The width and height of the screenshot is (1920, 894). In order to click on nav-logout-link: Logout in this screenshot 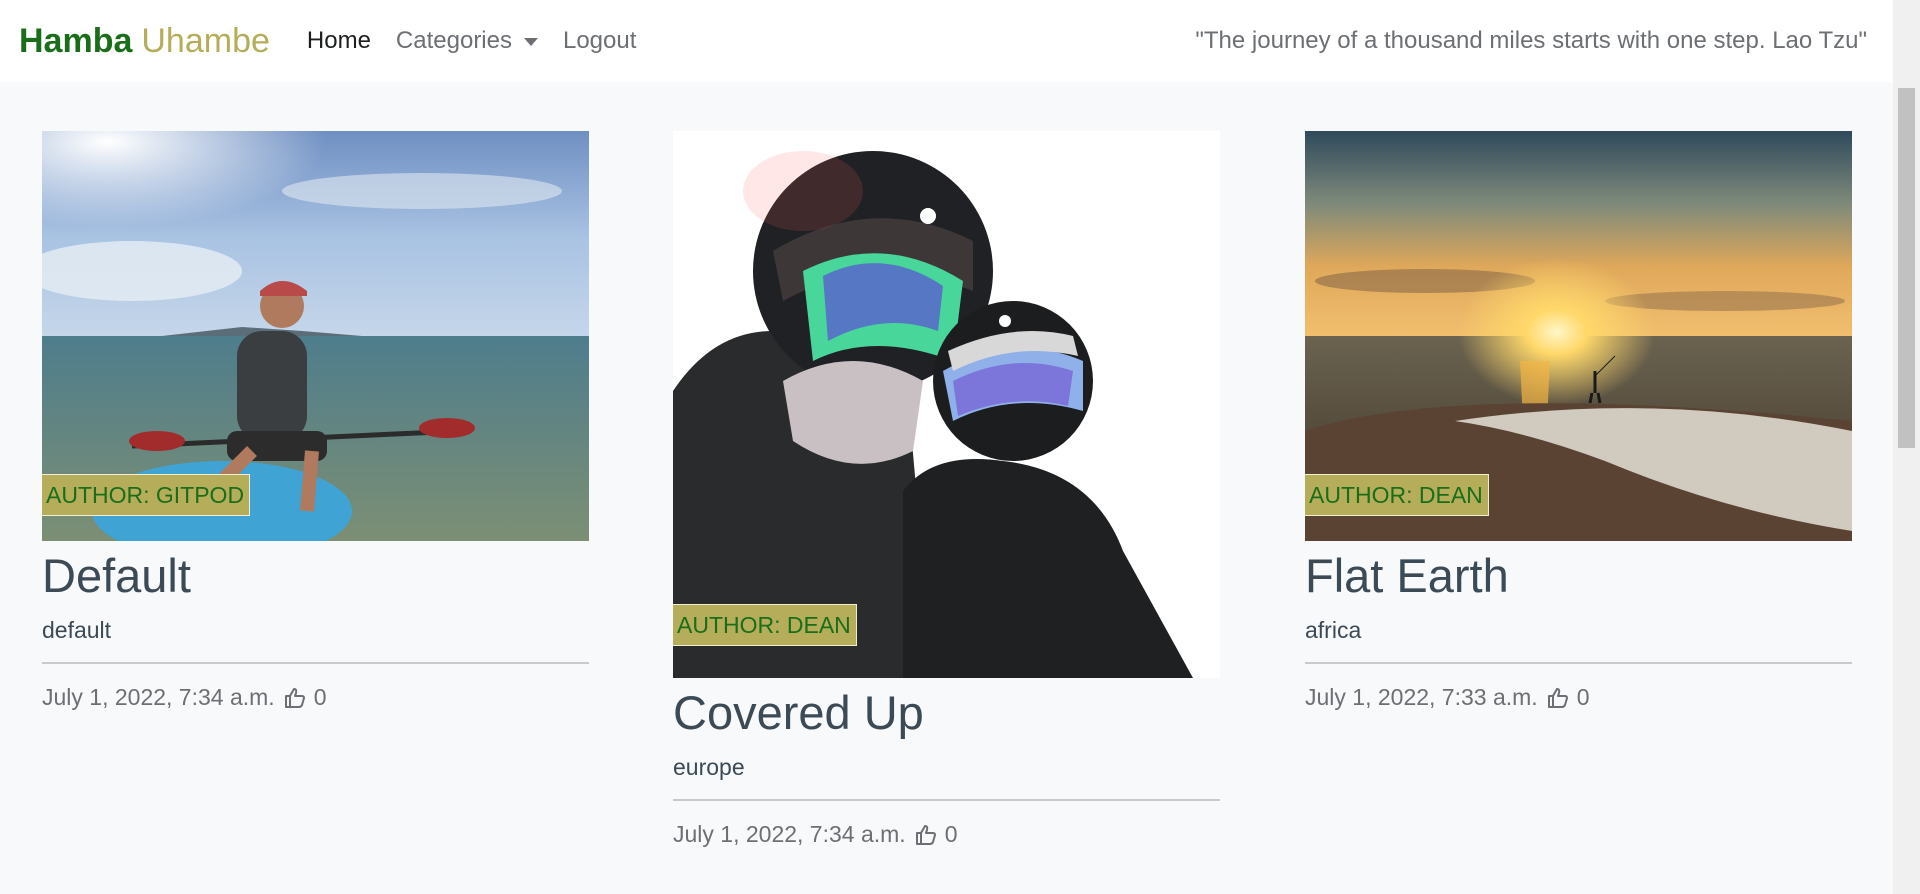, I will do `click(599, 41)`.